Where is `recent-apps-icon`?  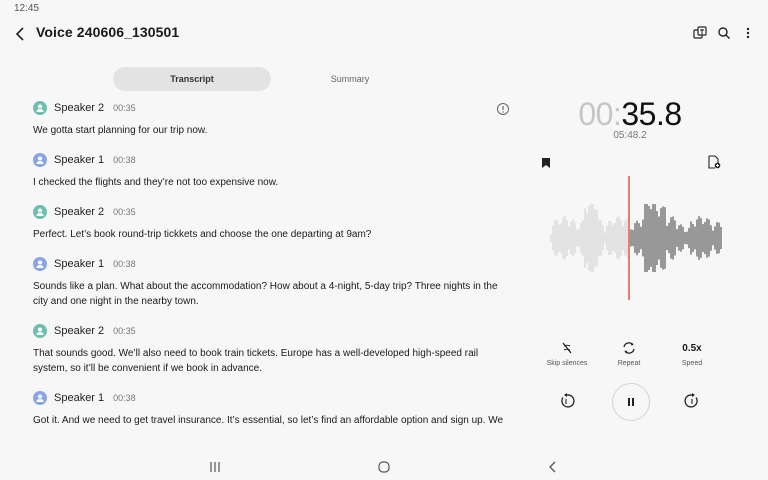 recent-apps-icon is located at coordinates (215, 467).